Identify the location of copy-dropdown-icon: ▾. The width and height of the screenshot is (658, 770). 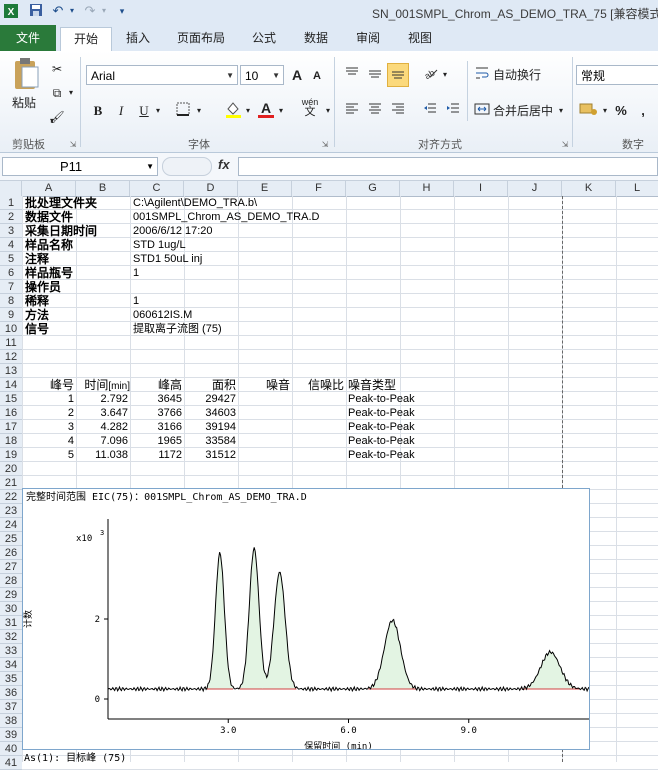
(71, 93).